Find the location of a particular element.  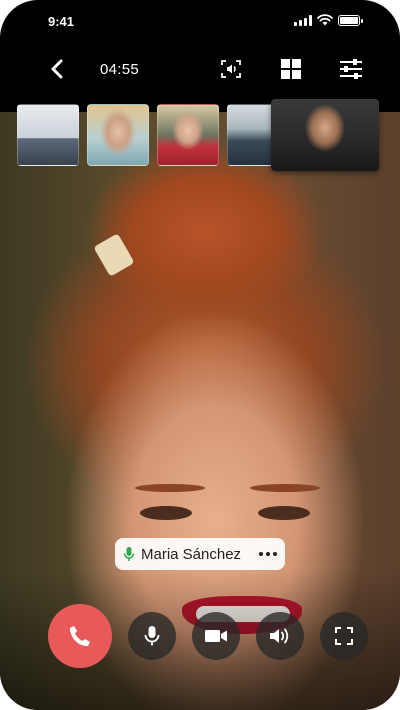

speaker-name: Maria Sánchez is located at coordinates (191, 554).